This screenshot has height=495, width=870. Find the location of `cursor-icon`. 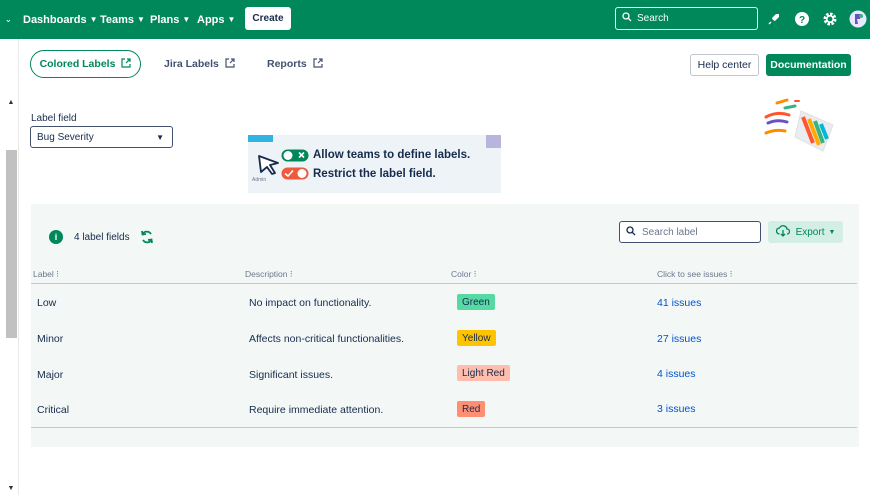

cursor-icon is located at coordinates (268, 165).